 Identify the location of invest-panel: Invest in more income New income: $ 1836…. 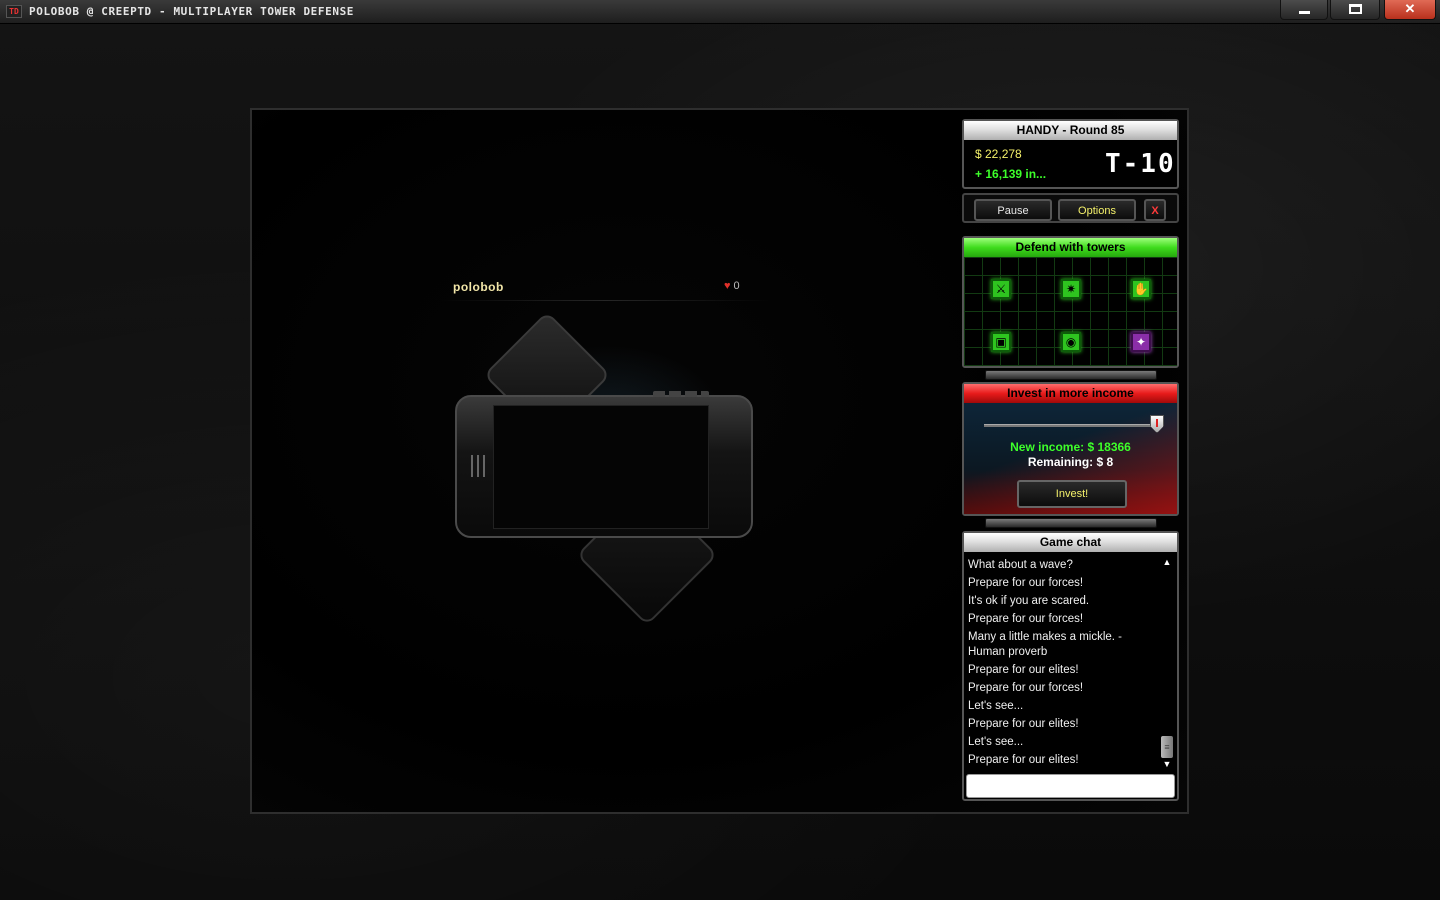
(1070, 449).